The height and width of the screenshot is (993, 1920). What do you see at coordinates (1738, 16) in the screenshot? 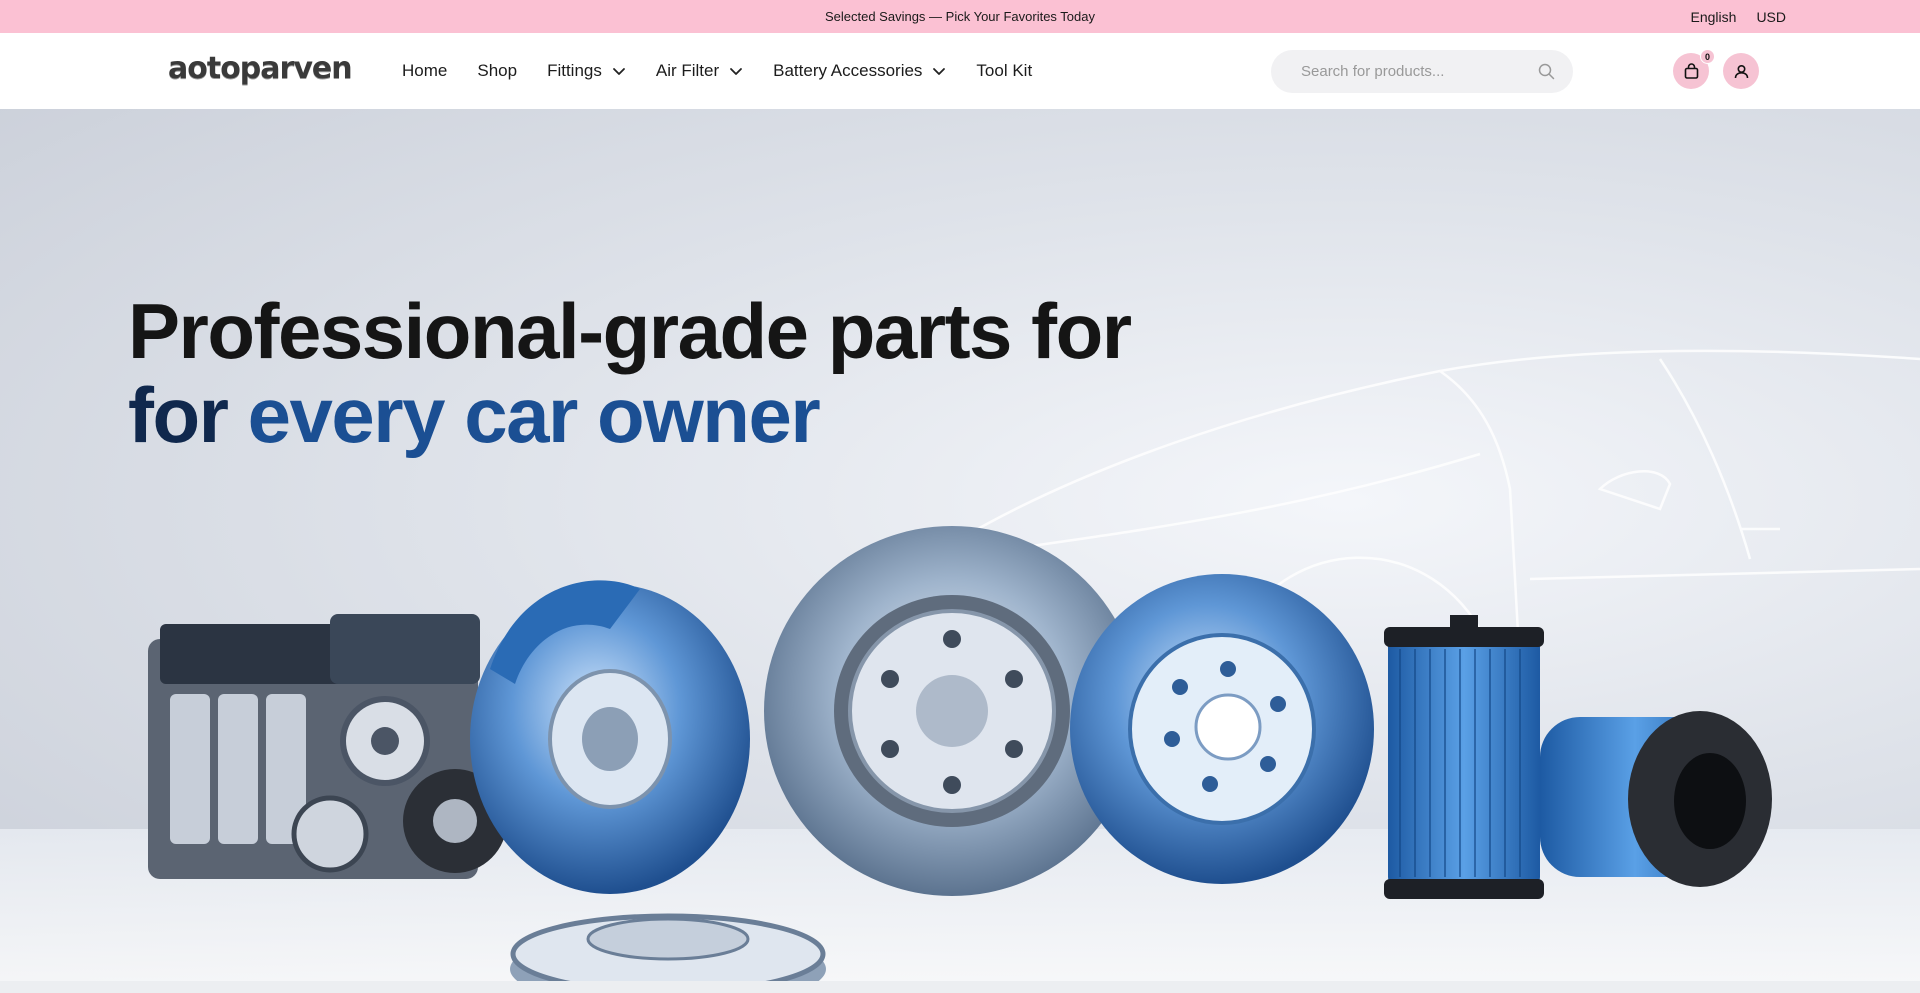
I see `locale-switcher: English USD` at bounding box center [1738, 16].